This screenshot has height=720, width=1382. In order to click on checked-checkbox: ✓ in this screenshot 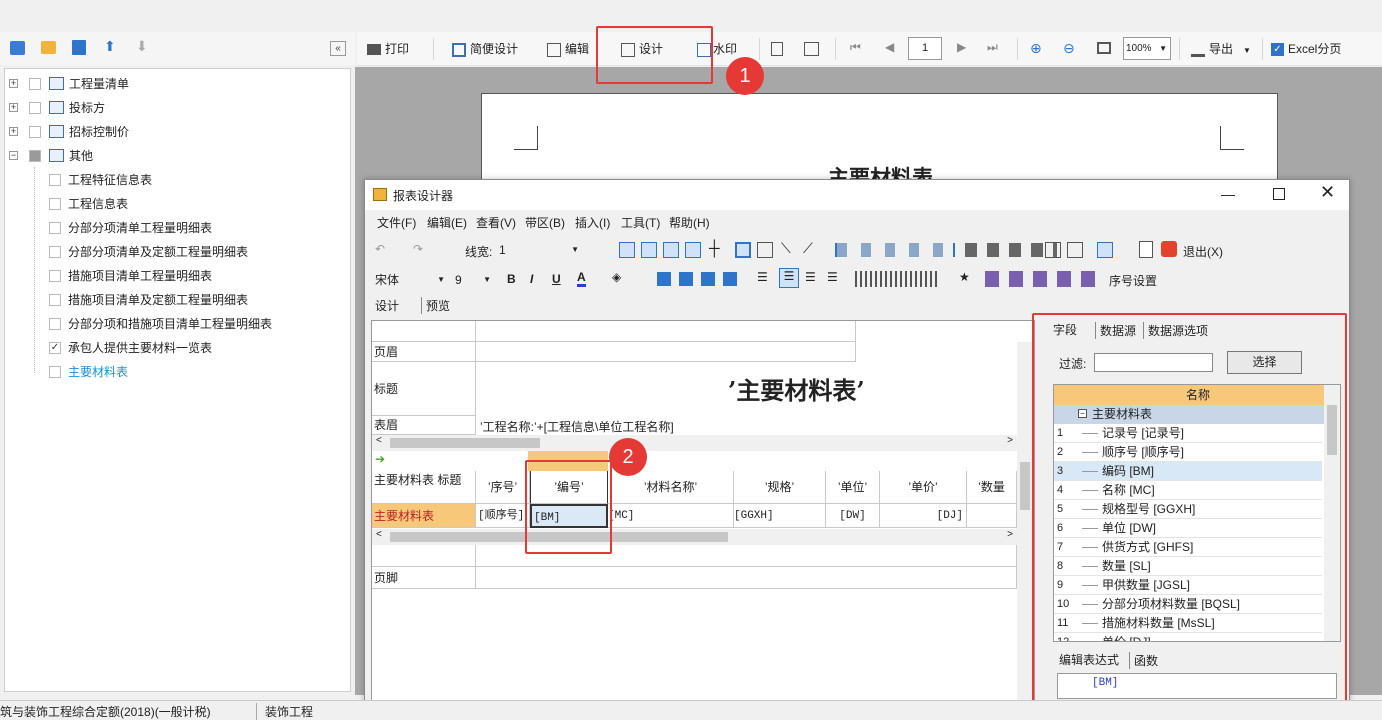, I will do `click(55, 348)`.